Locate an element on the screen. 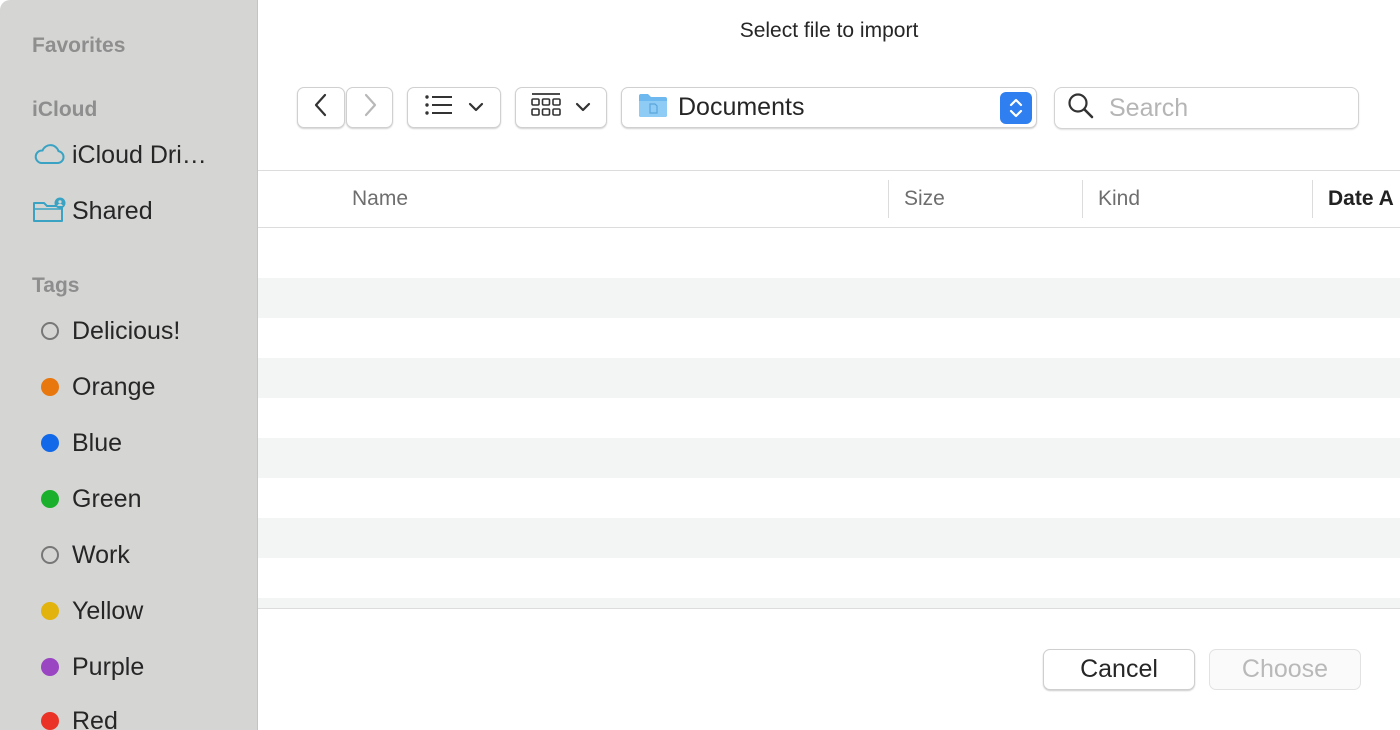 The image size is (1400, 730). sidebar-tag-purple: Purple is located at coordinates (142, 667).